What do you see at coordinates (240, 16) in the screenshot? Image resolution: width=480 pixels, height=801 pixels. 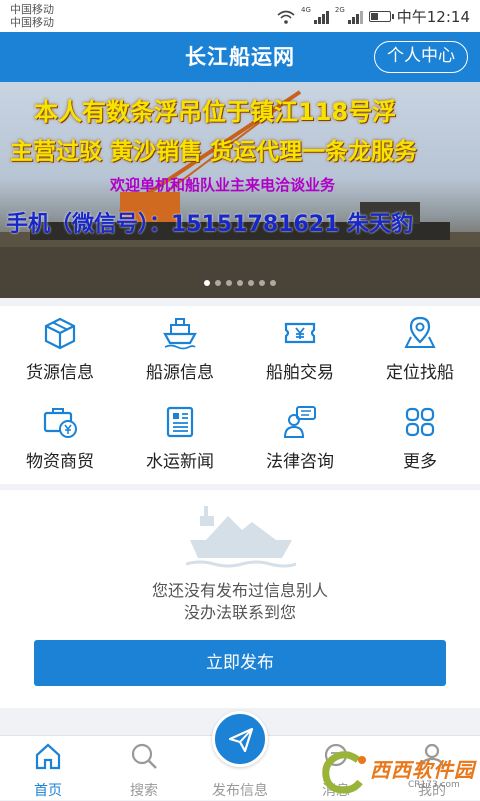 I see `status-bar: 中国移动 中国移动 4G 2G 中午12:14` at bounding box center [240, 16].